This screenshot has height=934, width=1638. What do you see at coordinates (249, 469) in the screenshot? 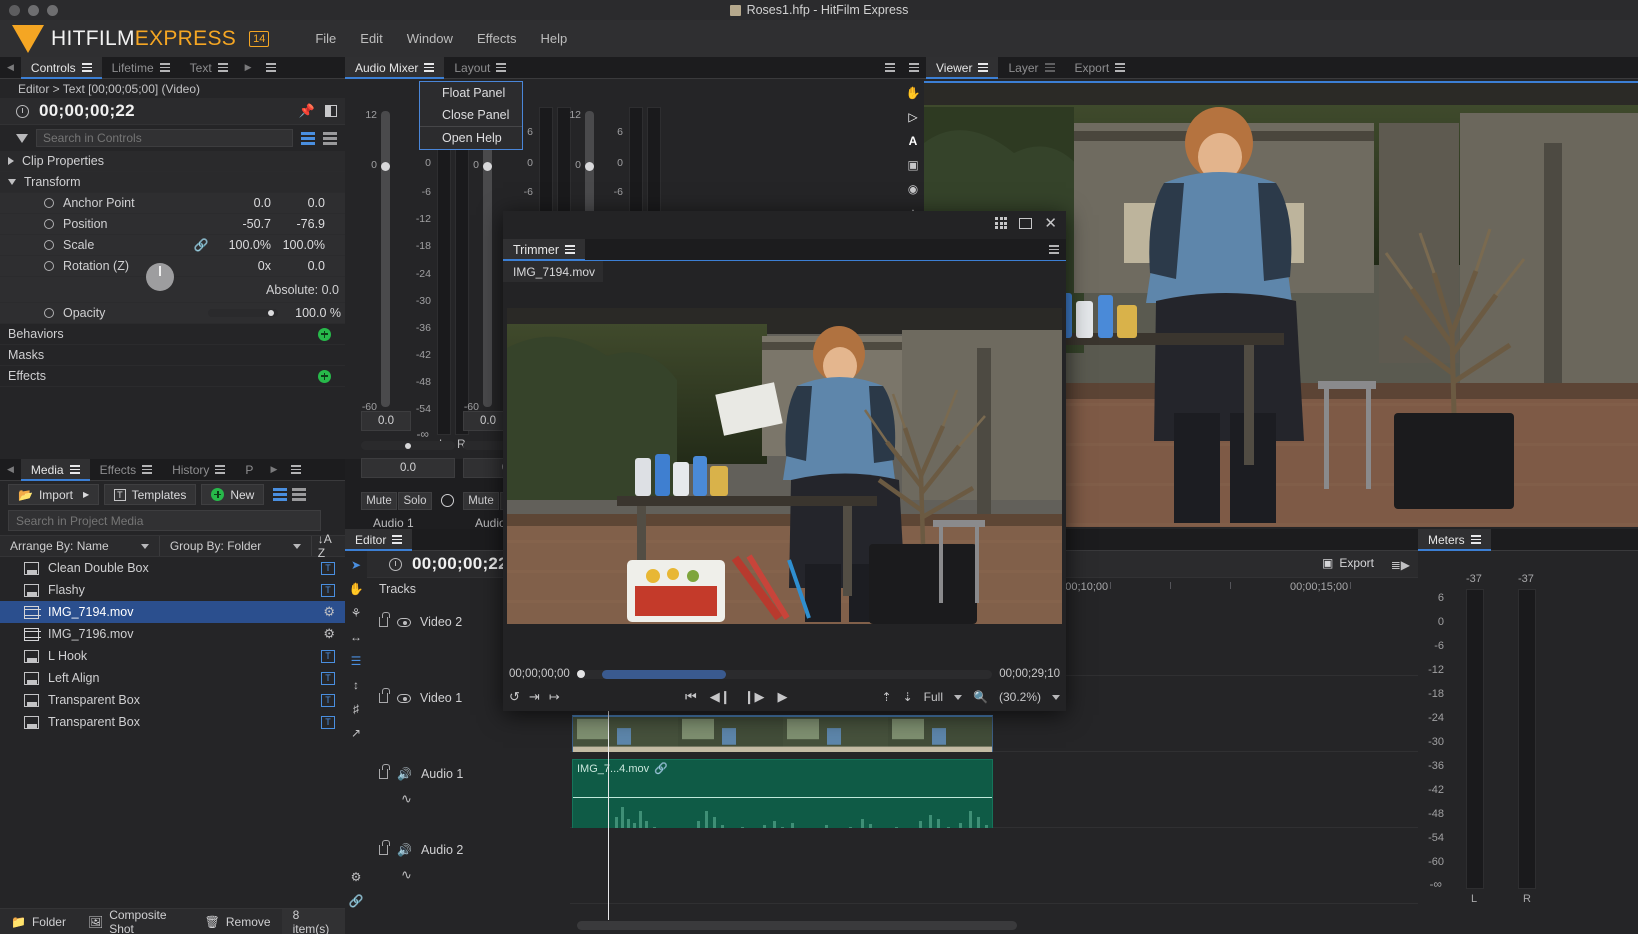
I see `tab-more: P` at bounding box center [249, 469].